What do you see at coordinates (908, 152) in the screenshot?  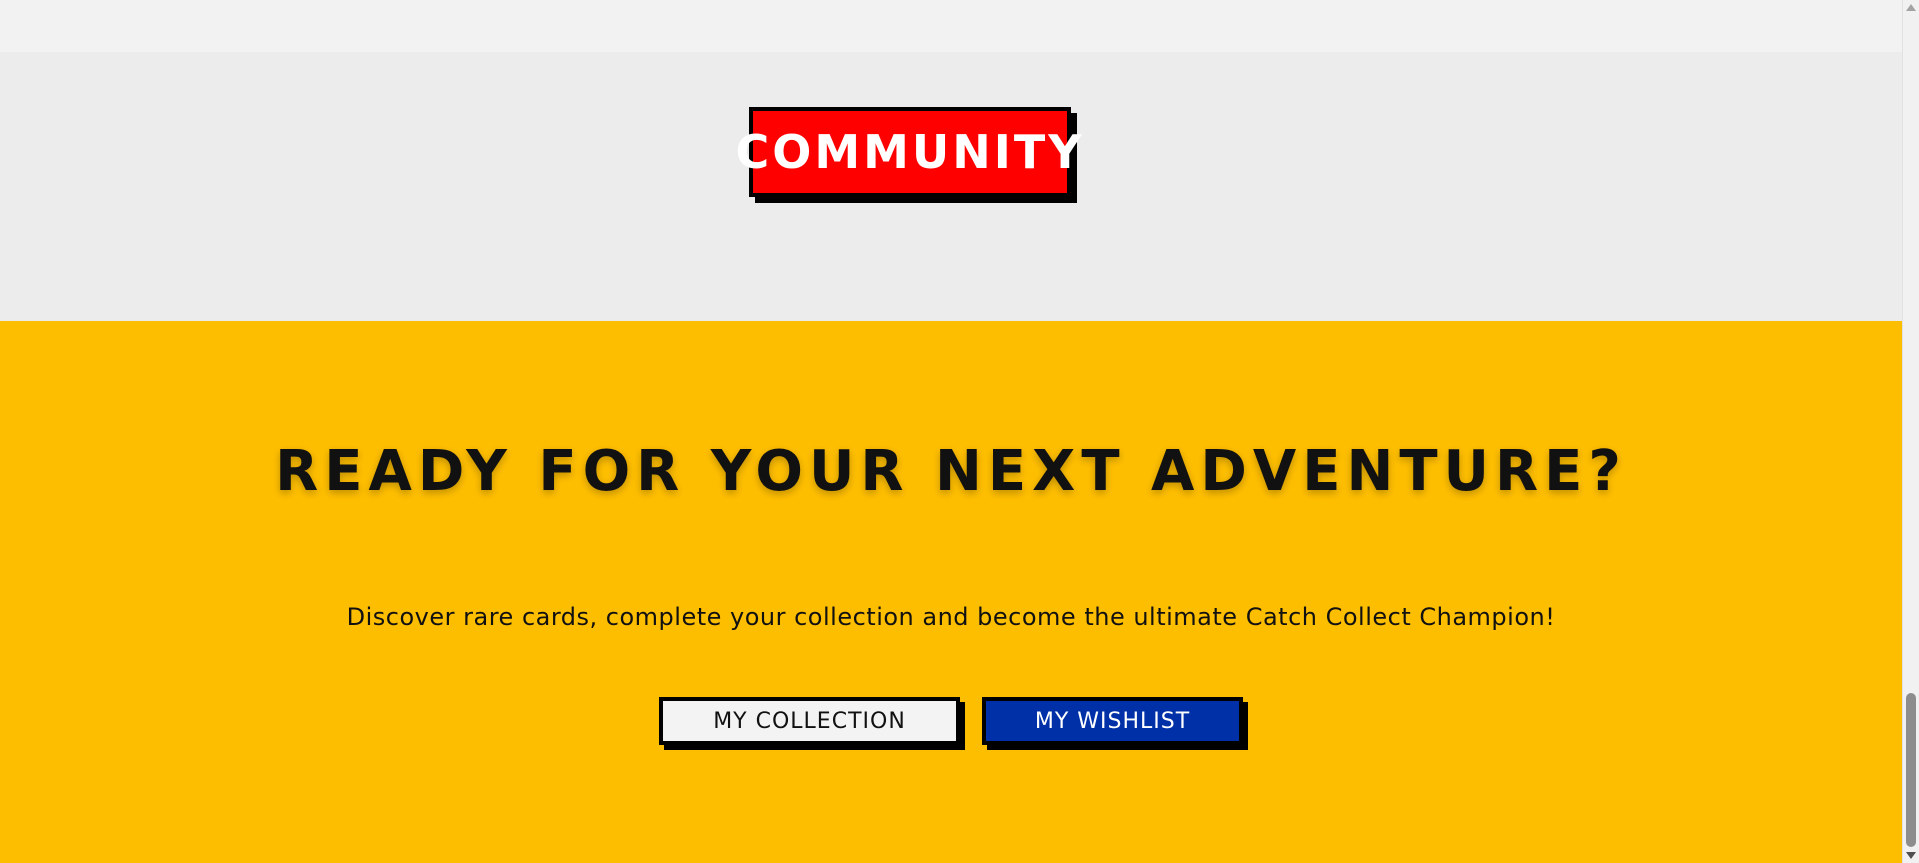 I see `community-badge: COMMUNITY` at bounding box center [908, 152].